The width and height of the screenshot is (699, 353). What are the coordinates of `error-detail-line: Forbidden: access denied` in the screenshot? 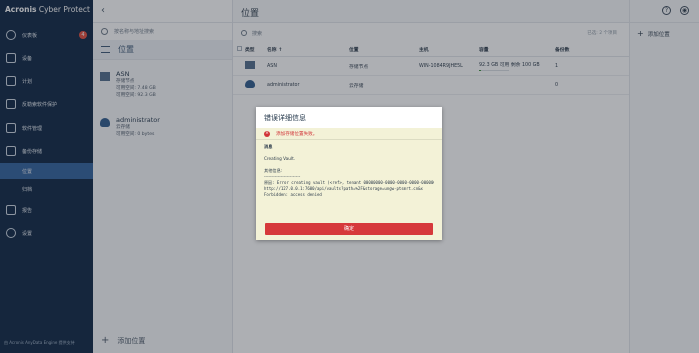 It's located at (293, 194).